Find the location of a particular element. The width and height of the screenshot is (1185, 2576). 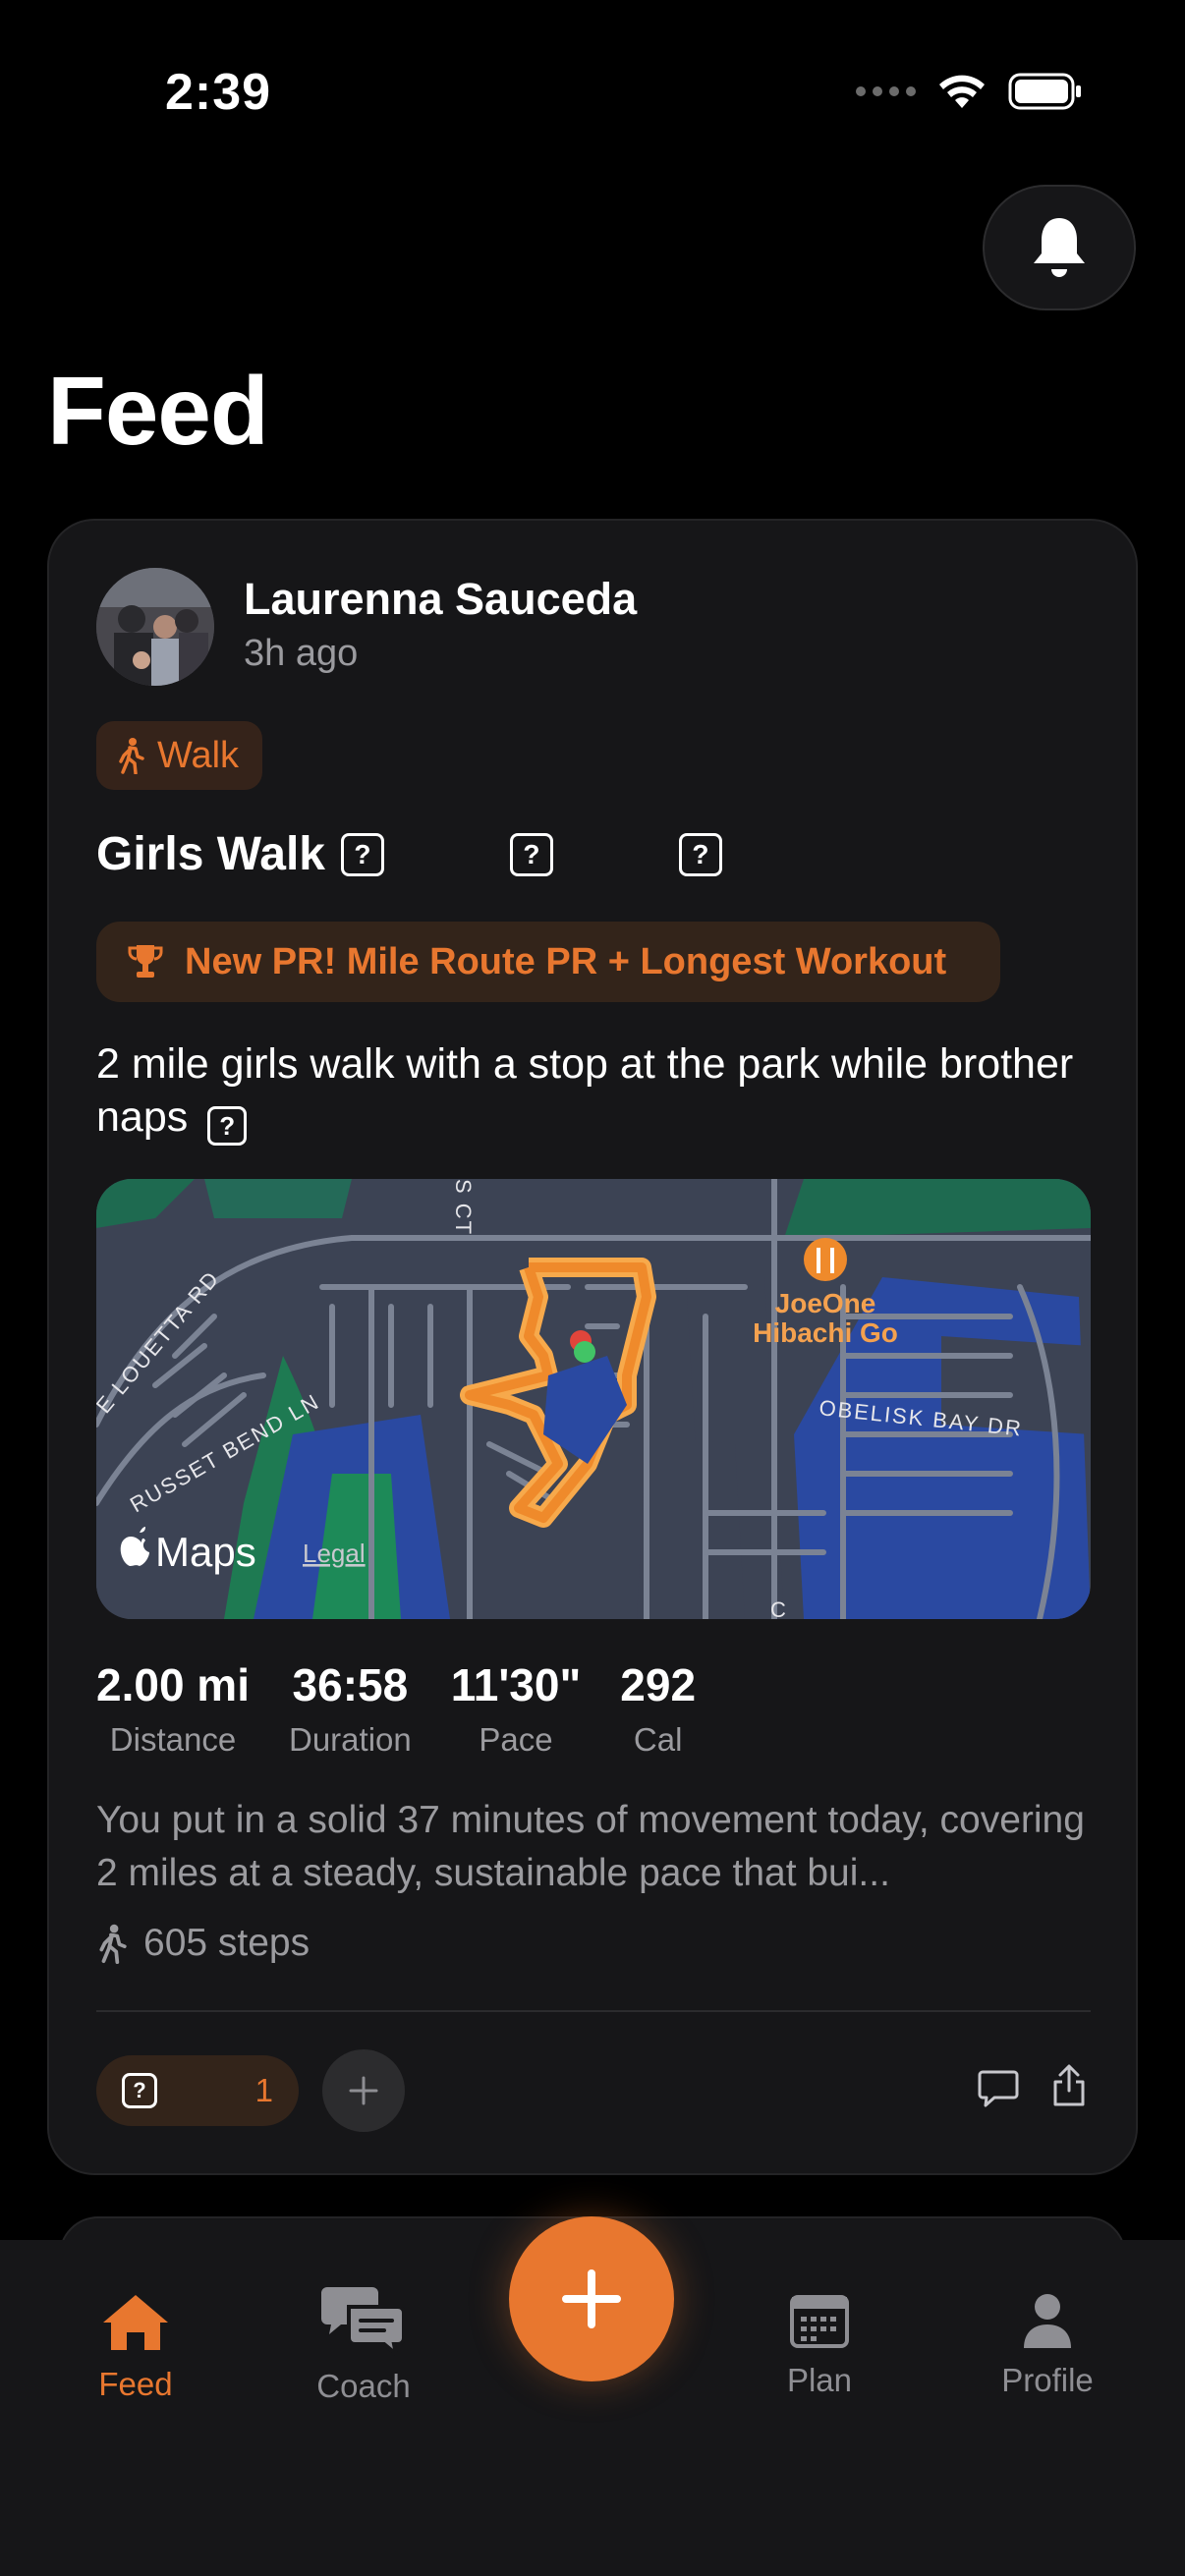

tab-profile: Profile is located at coordinates (1048, 2345).